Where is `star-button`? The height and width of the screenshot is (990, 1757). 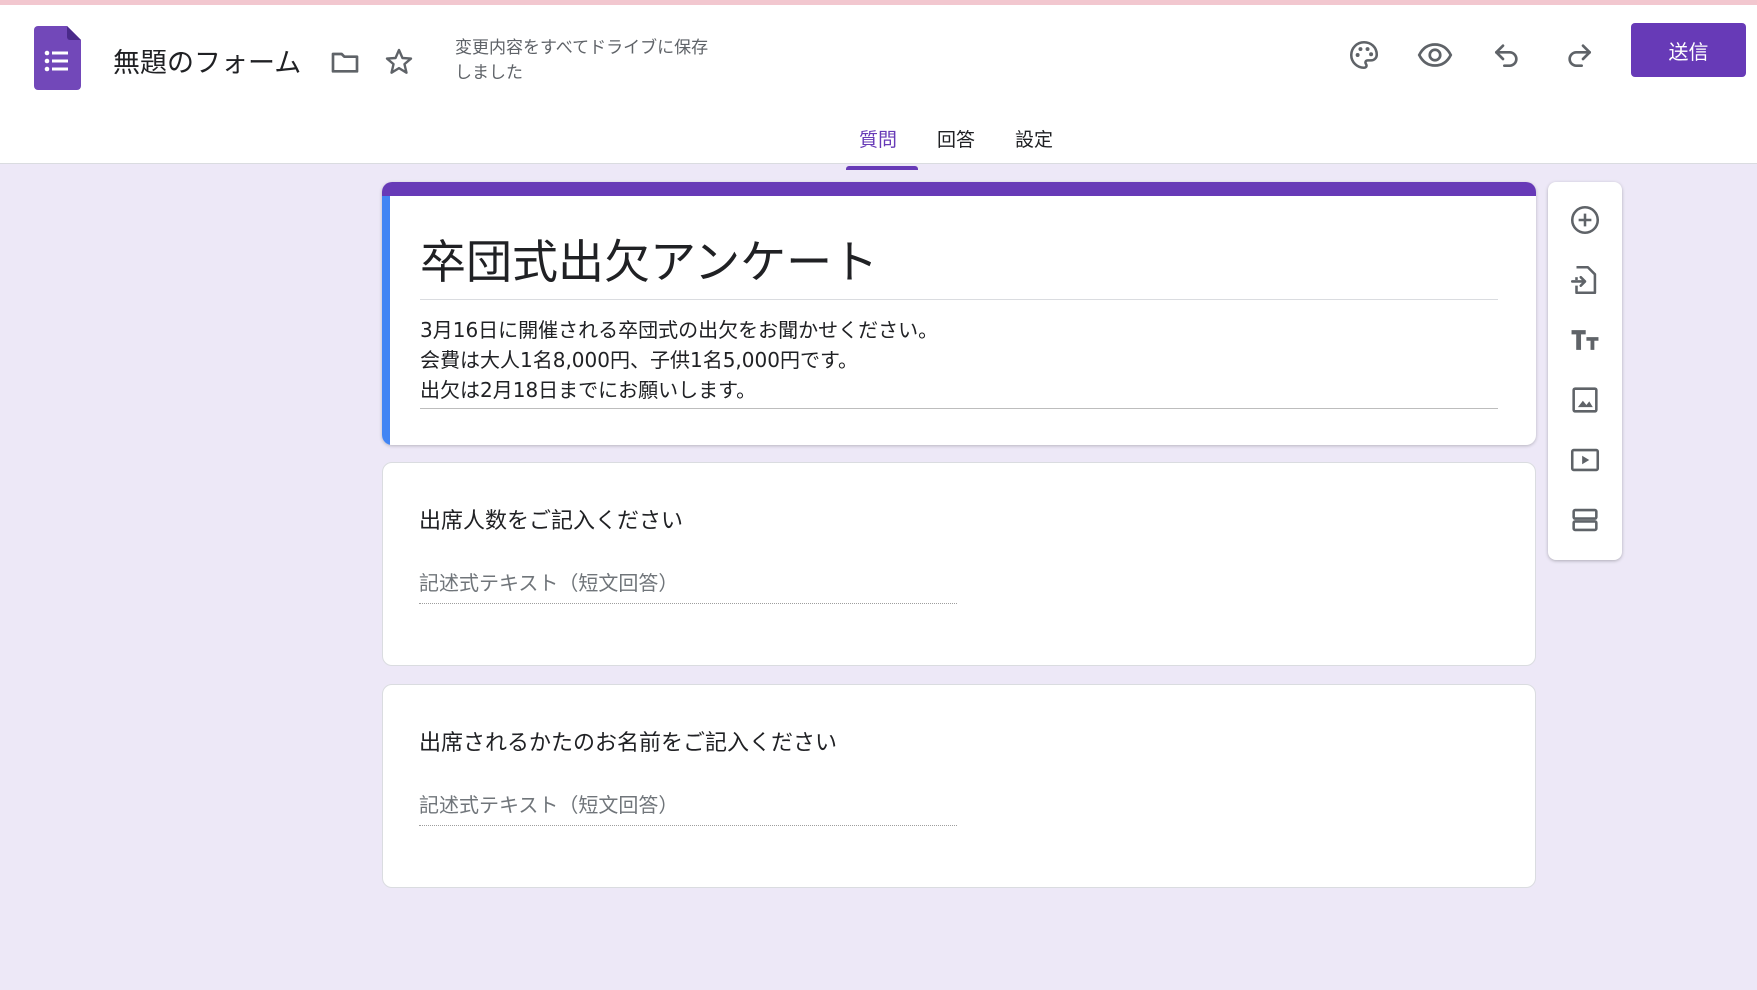
star-button is located at coordinates (399, 62).